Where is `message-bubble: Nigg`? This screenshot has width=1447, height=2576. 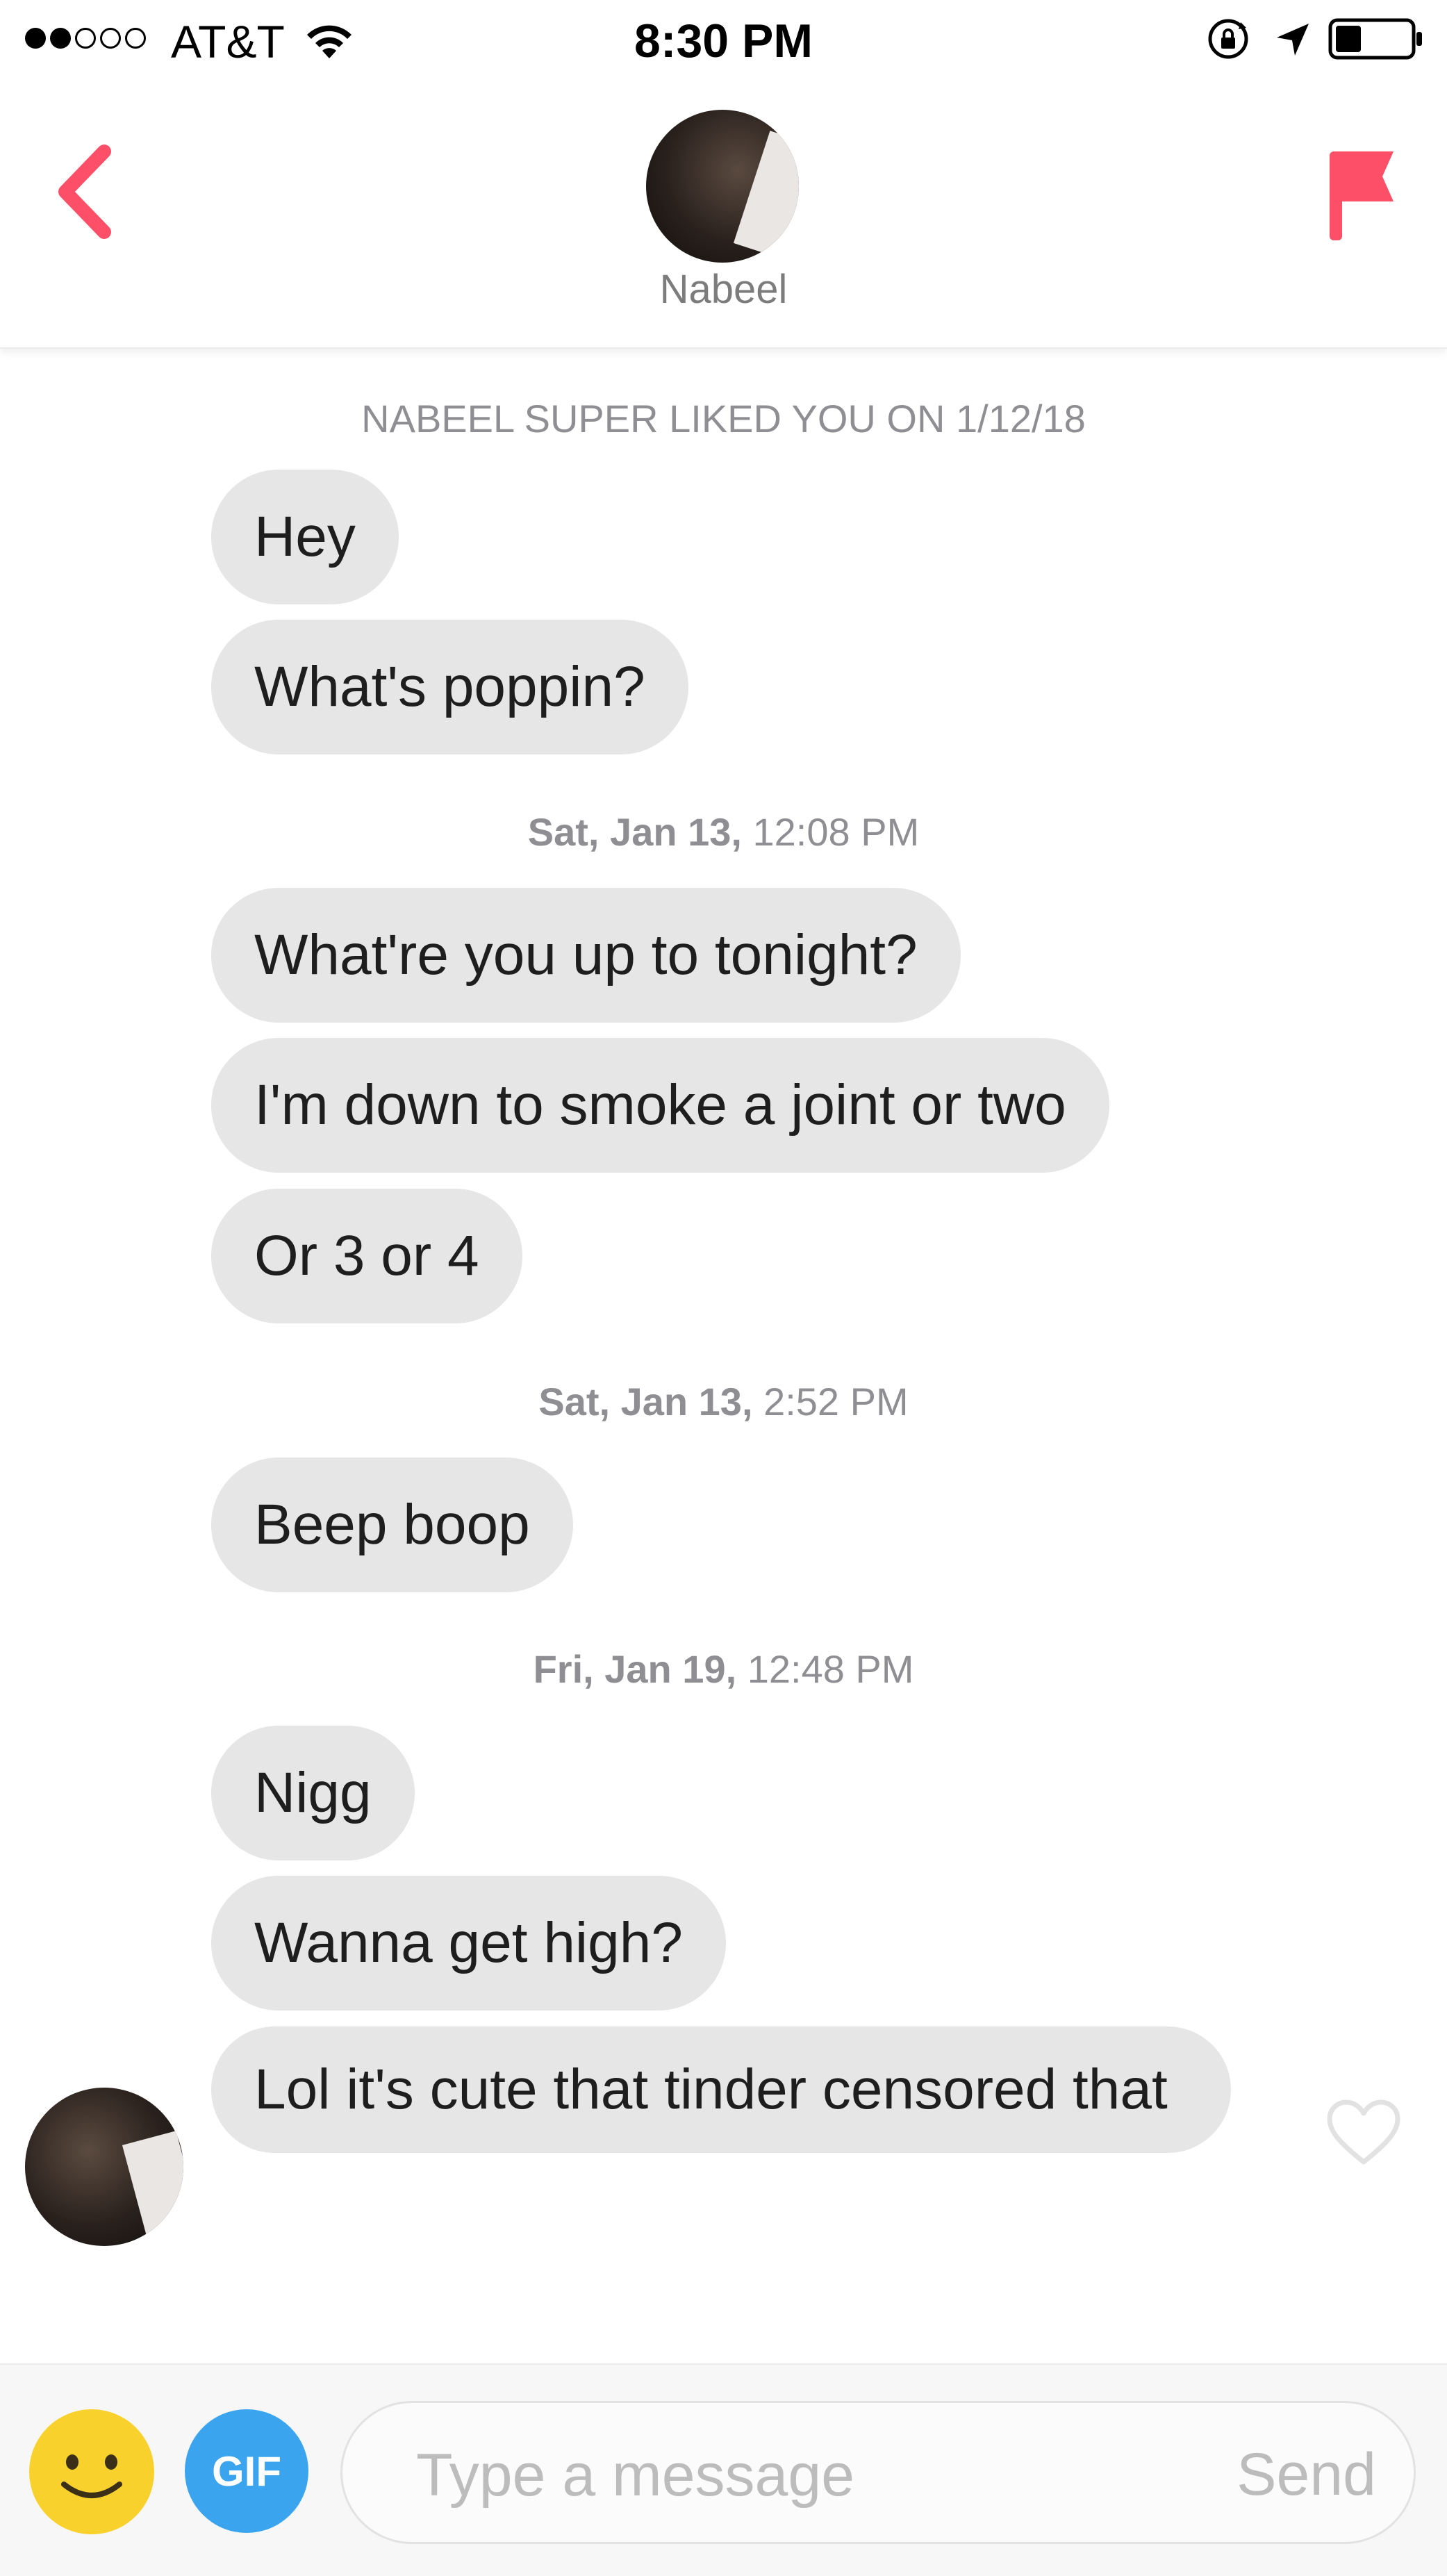 message-bubble: Nigg is located at coordinates (313, 1793).